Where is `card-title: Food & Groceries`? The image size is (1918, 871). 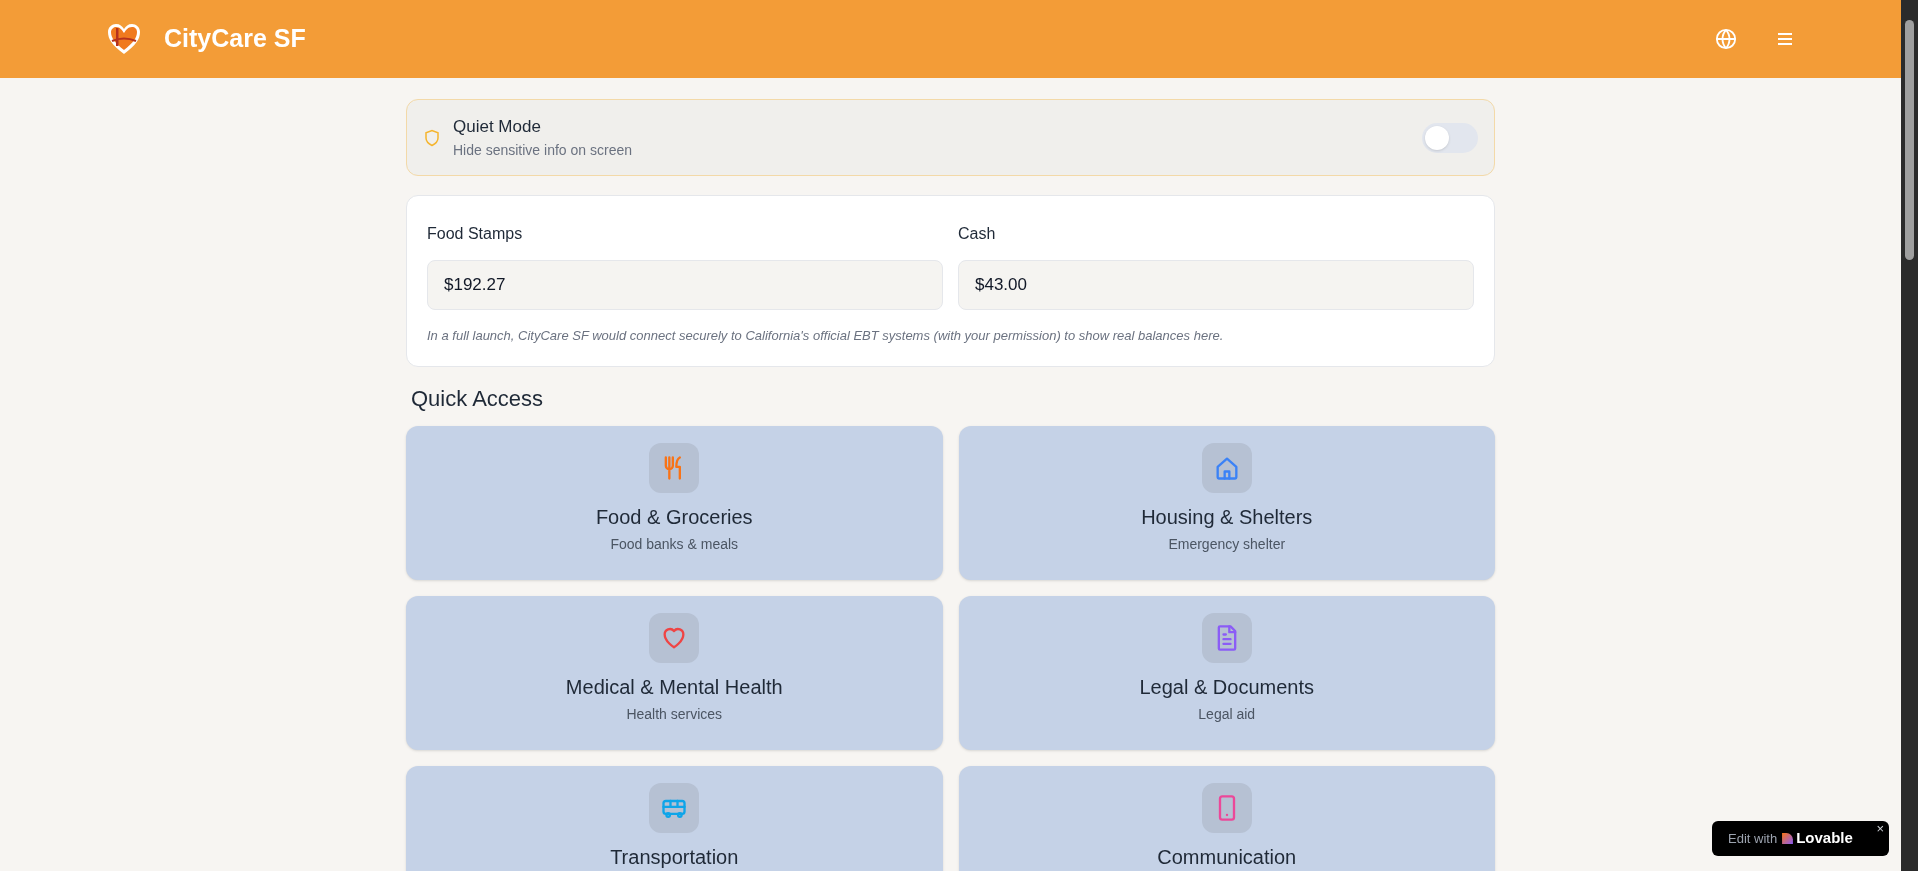
card-title: Food & Groceries is located at coordinates (674, 517).